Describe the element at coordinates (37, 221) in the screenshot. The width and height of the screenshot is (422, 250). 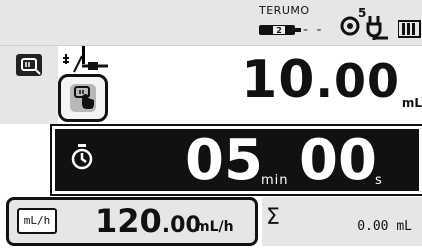
I see `rate-unit-button: mL/h` at that location.